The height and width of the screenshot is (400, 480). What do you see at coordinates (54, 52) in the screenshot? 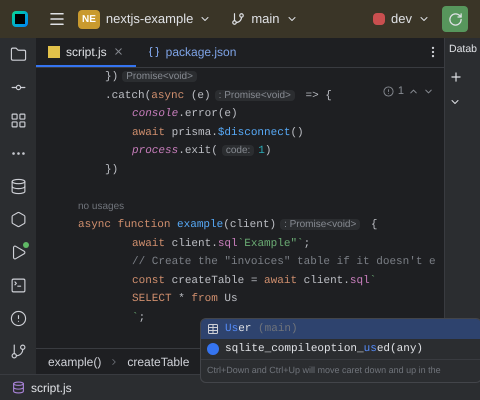
I see `js-file-icon` at bounding box center [54, 52].